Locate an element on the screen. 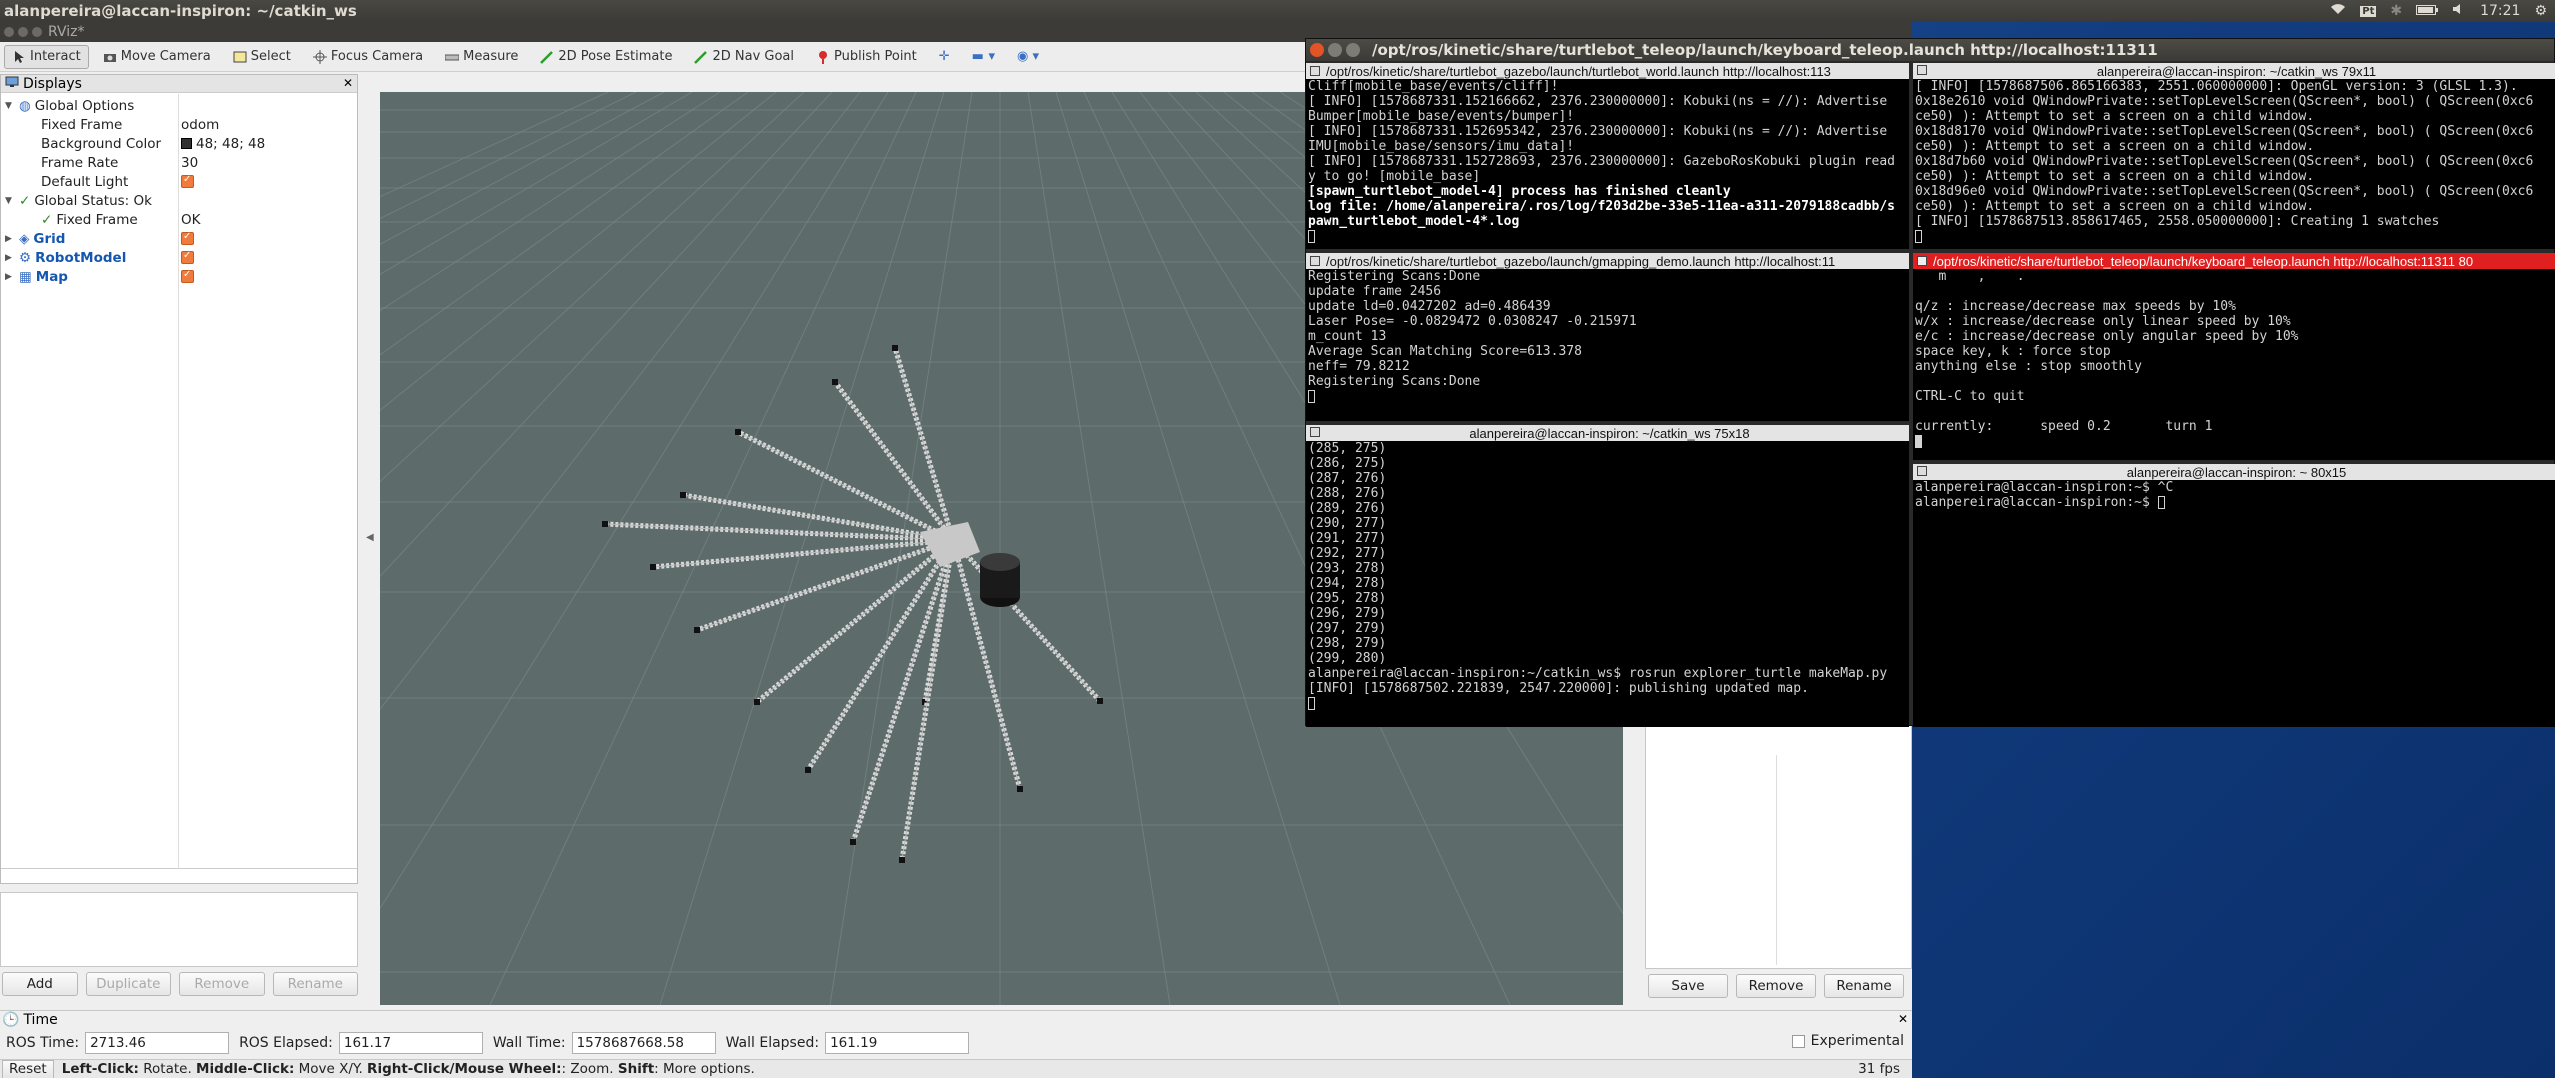  tool-2d-nav-goal: 2D Nav Goal is located at coordinates (744, 57).